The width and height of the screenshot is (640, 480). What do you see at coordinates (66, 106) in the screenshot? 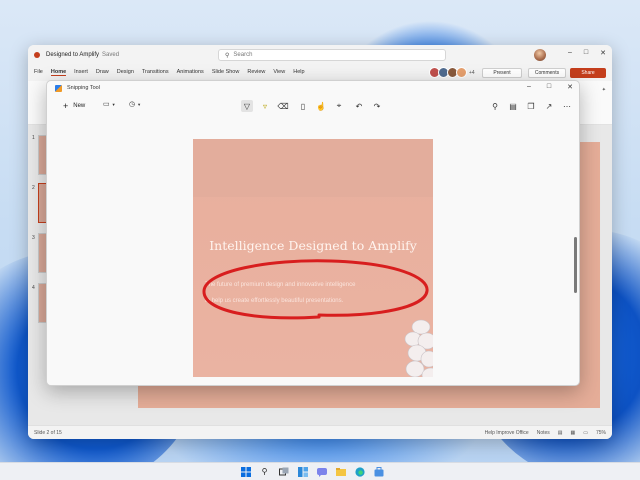
I see `plus-icon: +` at bounding box center [66, 106].